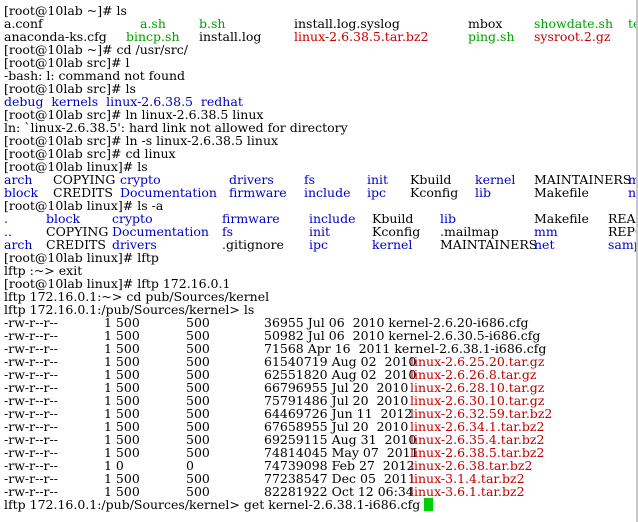 The image size is (638, 522). Describe the element at coordinates (327, 192) in the screenshot. I see `terminal-text-dir: include` at that location.